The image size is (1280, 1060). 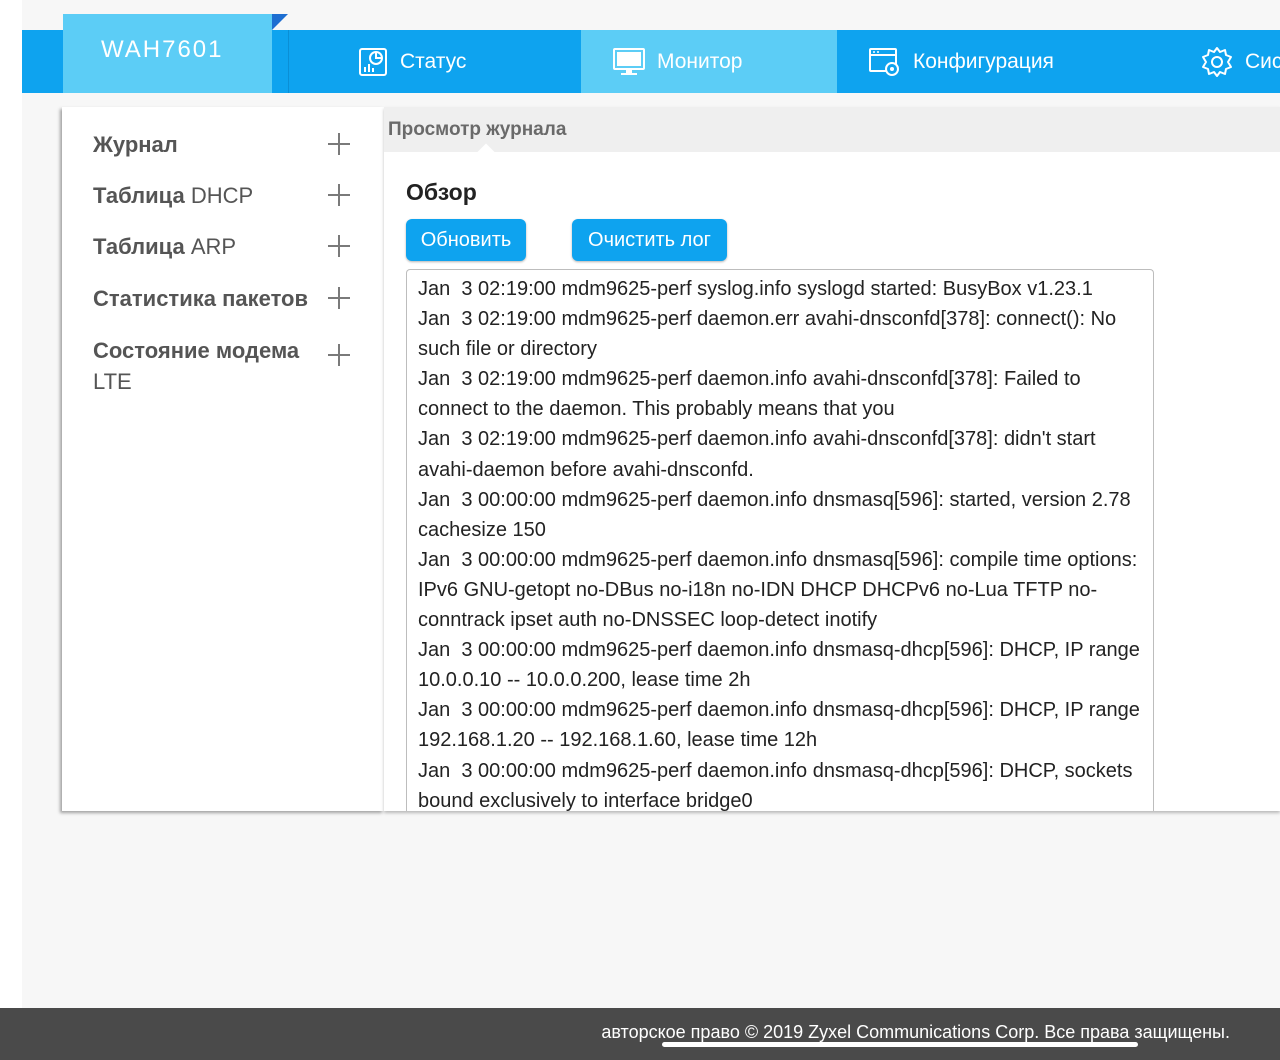 What do you see at coordinates (1217, 61) in the screenshot?
I see `gear-icon` at bounding box center [1217, 61].